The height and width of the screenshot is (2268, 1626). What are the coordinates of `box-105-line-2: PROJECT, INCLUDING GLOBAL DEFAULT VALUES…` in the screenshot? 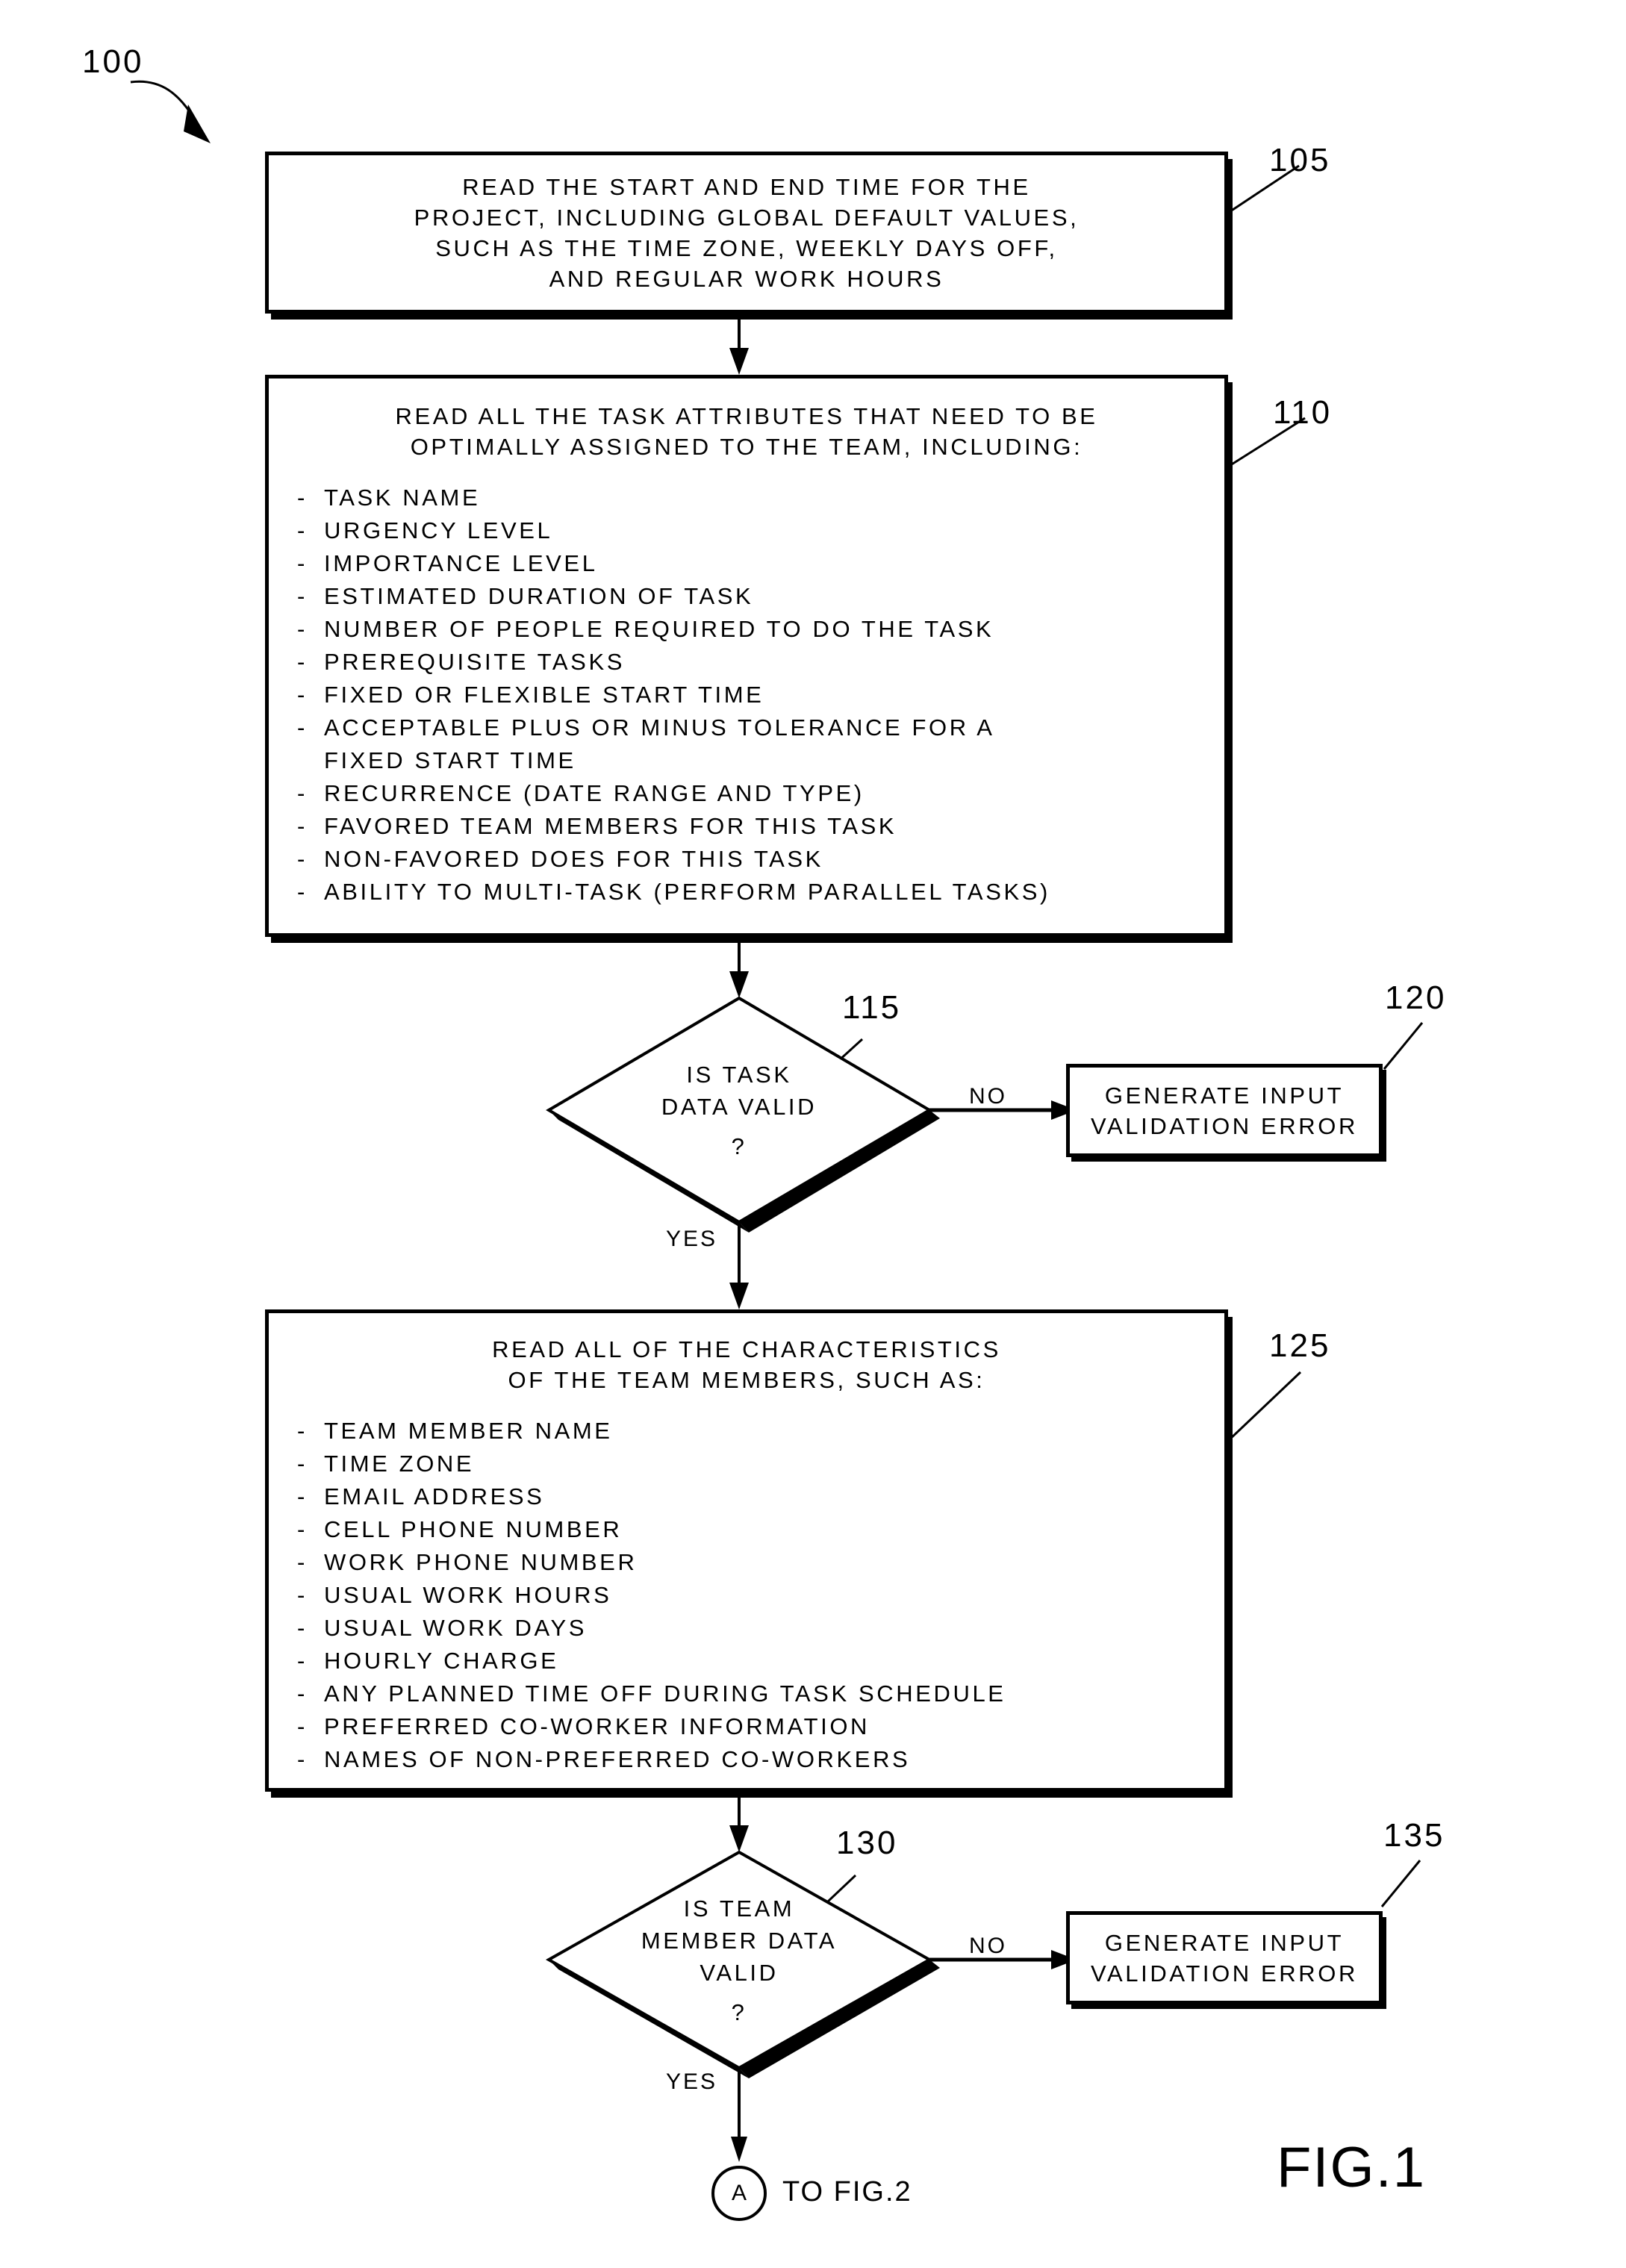 It's located at (747, 217).